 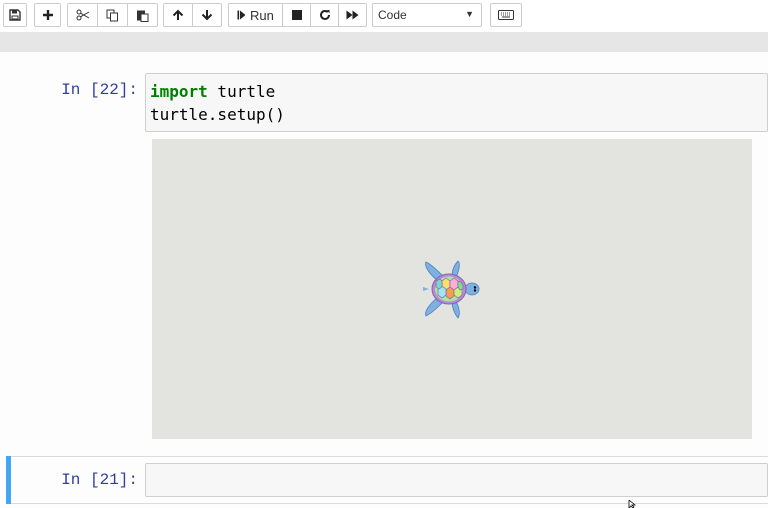 I want to click on copy-icon, so click(x=112, y=15).